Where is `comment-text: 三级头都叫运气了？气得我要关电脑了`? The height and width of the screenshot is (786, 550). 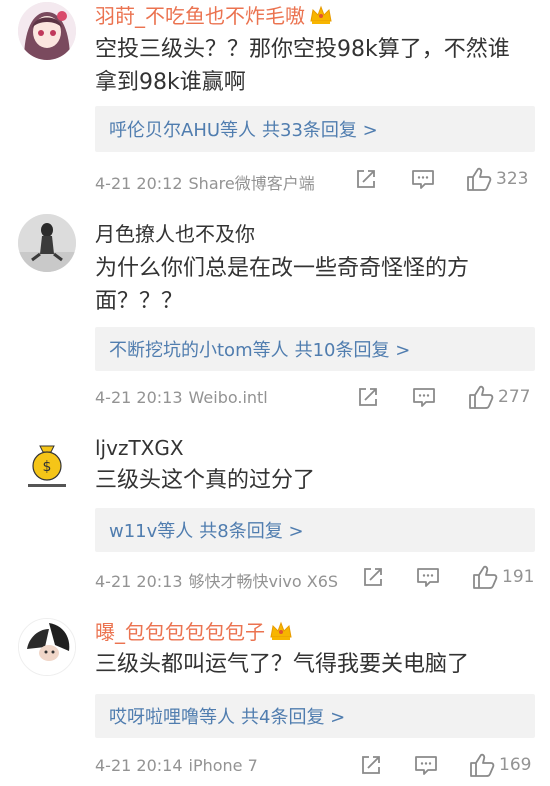 comment-text: 三级头都叫运气了？气得我要关电脑了 is located at coordinates (282, 664).